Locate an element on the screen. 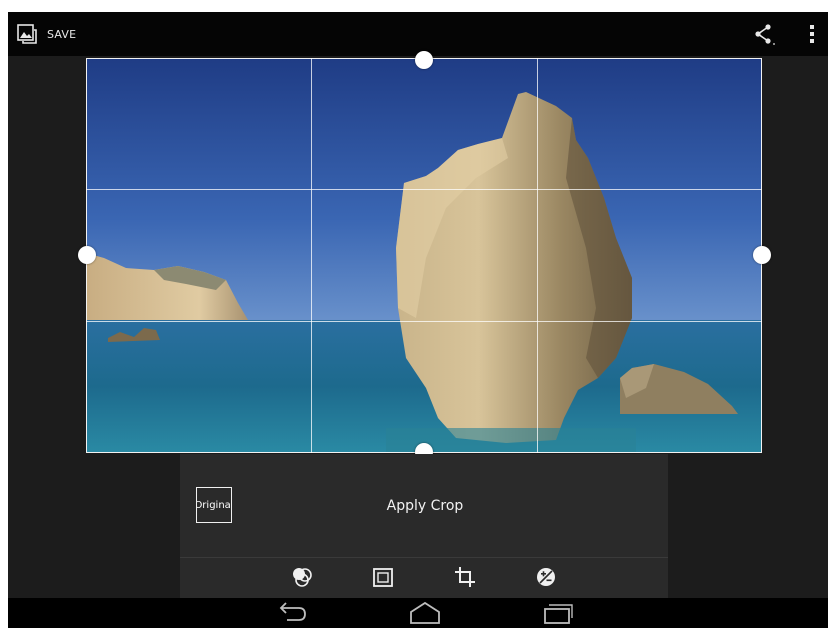 Image resolution: width=828 pixels, height=628 pixels. original-label: Original is located at coordinates (214, 505).